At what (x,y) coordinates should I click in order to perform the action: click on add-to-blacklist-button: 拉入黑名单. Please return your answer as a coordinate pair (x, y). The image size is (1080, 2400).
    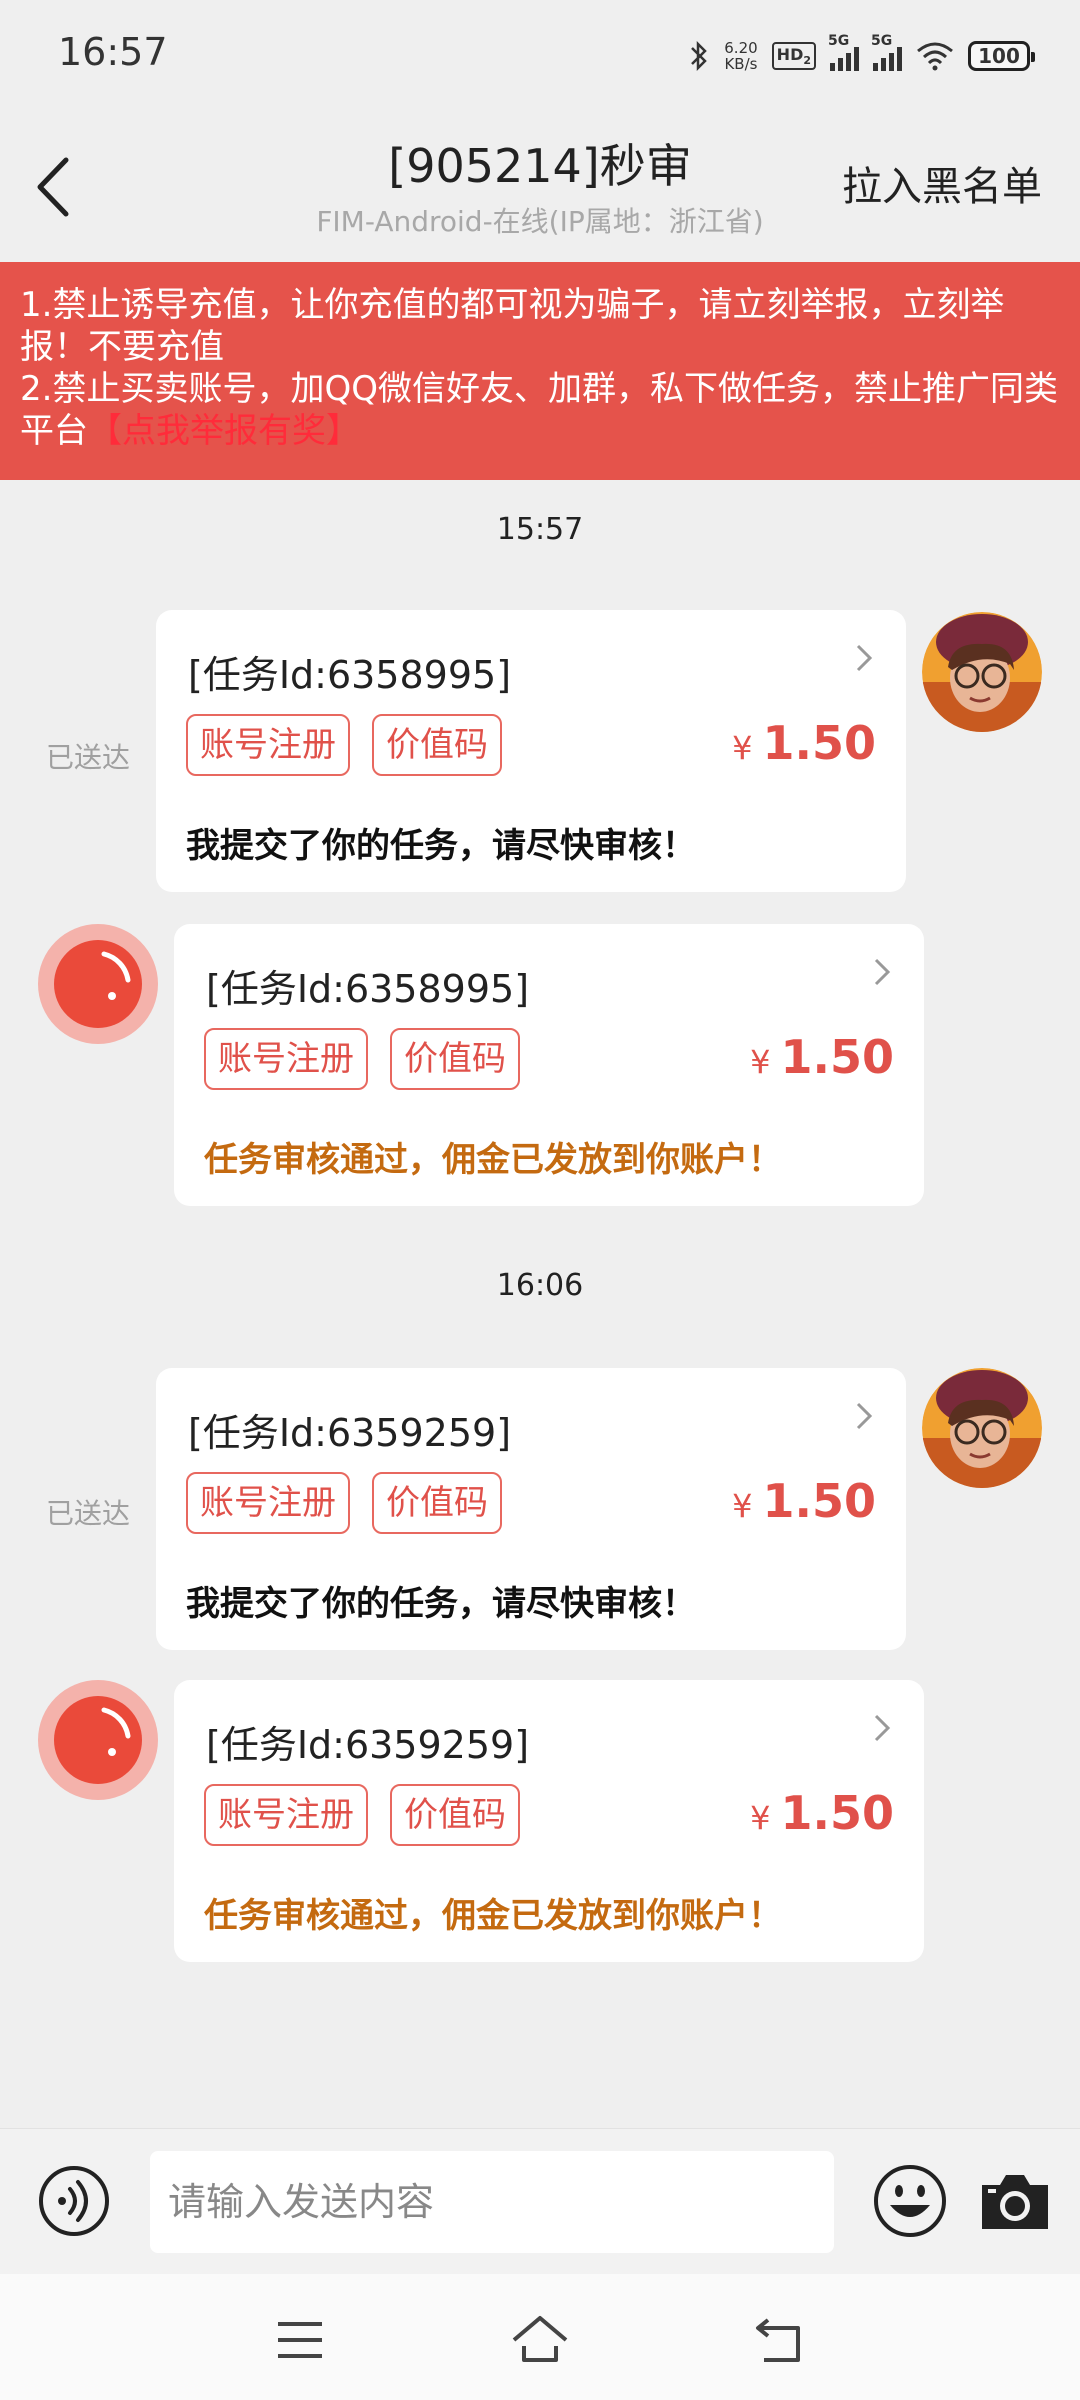
    Looking at the image, I should click on (942, 183).